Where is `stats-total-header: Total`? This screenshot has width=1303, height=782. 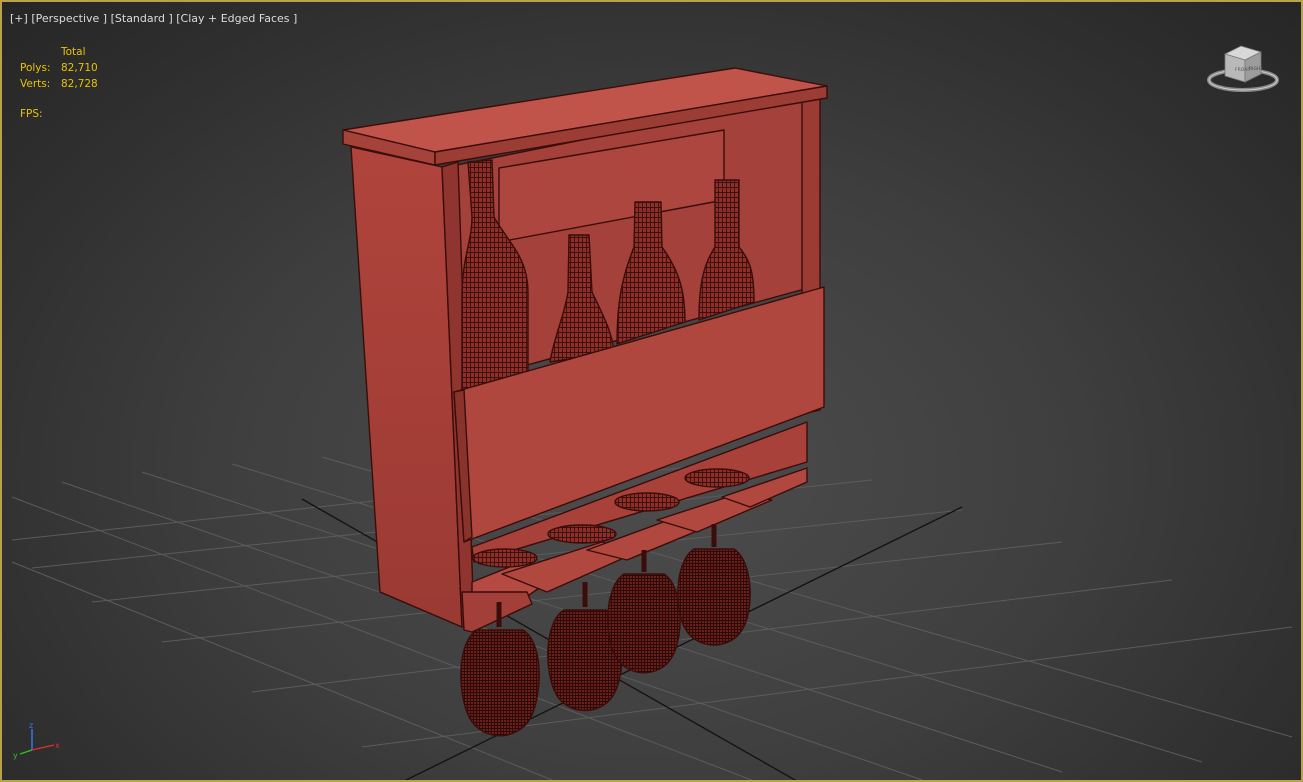
stats-total-header: Total is located at coordinates (73, 52).